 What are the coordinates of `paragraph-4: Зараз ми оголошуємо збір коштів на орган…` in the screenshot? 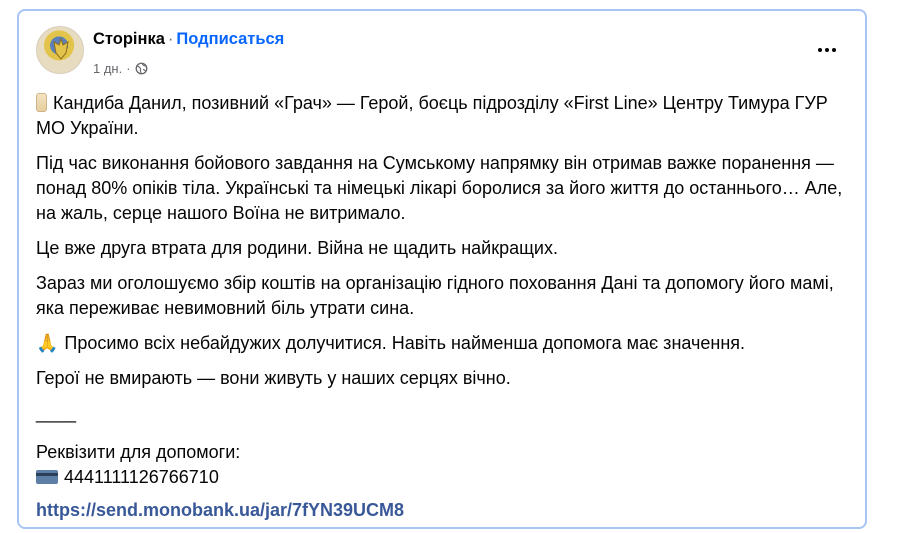 It's located at (435, 295).